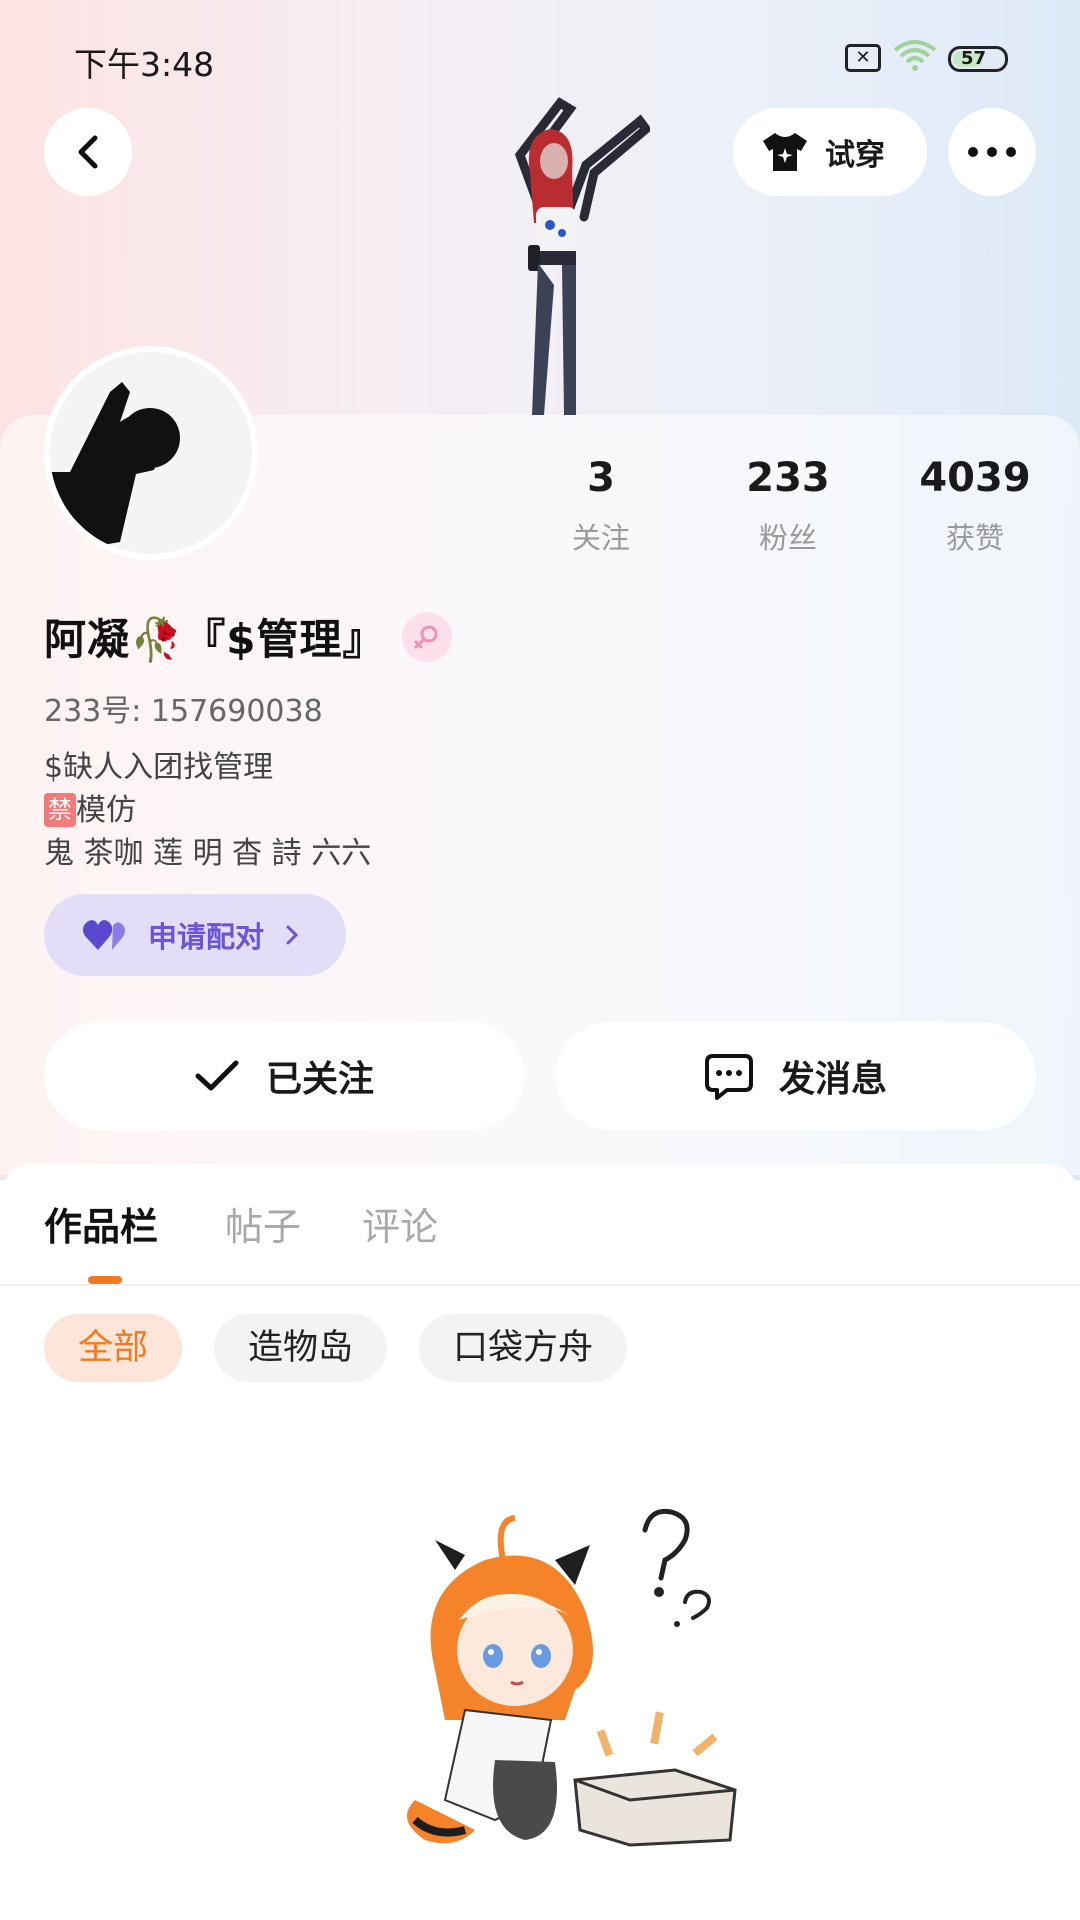 The width and height of the screenshot is (1080, 1920). What do you see at coordinates (975, 506) in the screenshot?
I see `stat-likes: 4039 获赞` at bounding box center [975, 506].